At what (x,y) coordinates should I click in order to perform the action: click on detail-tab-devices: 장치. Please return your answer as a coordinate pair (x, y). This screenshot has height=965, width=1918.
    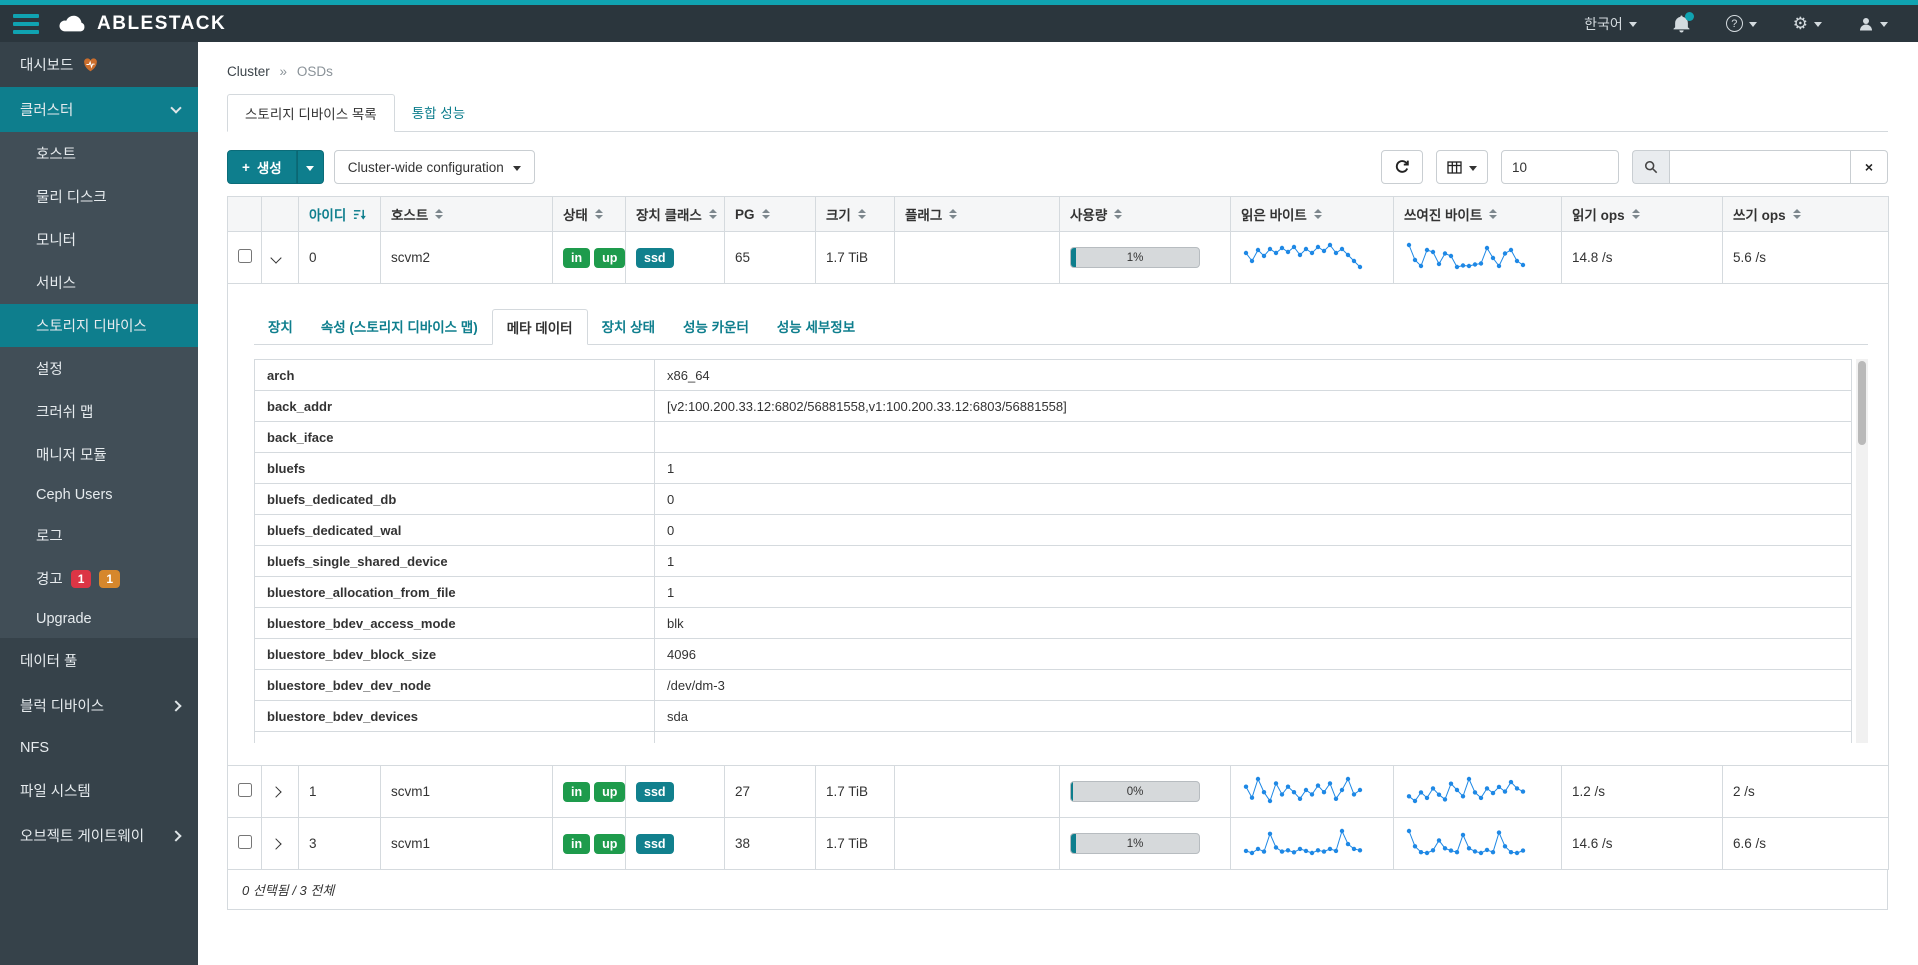
    Looking at the image, I should click on (280, 327).